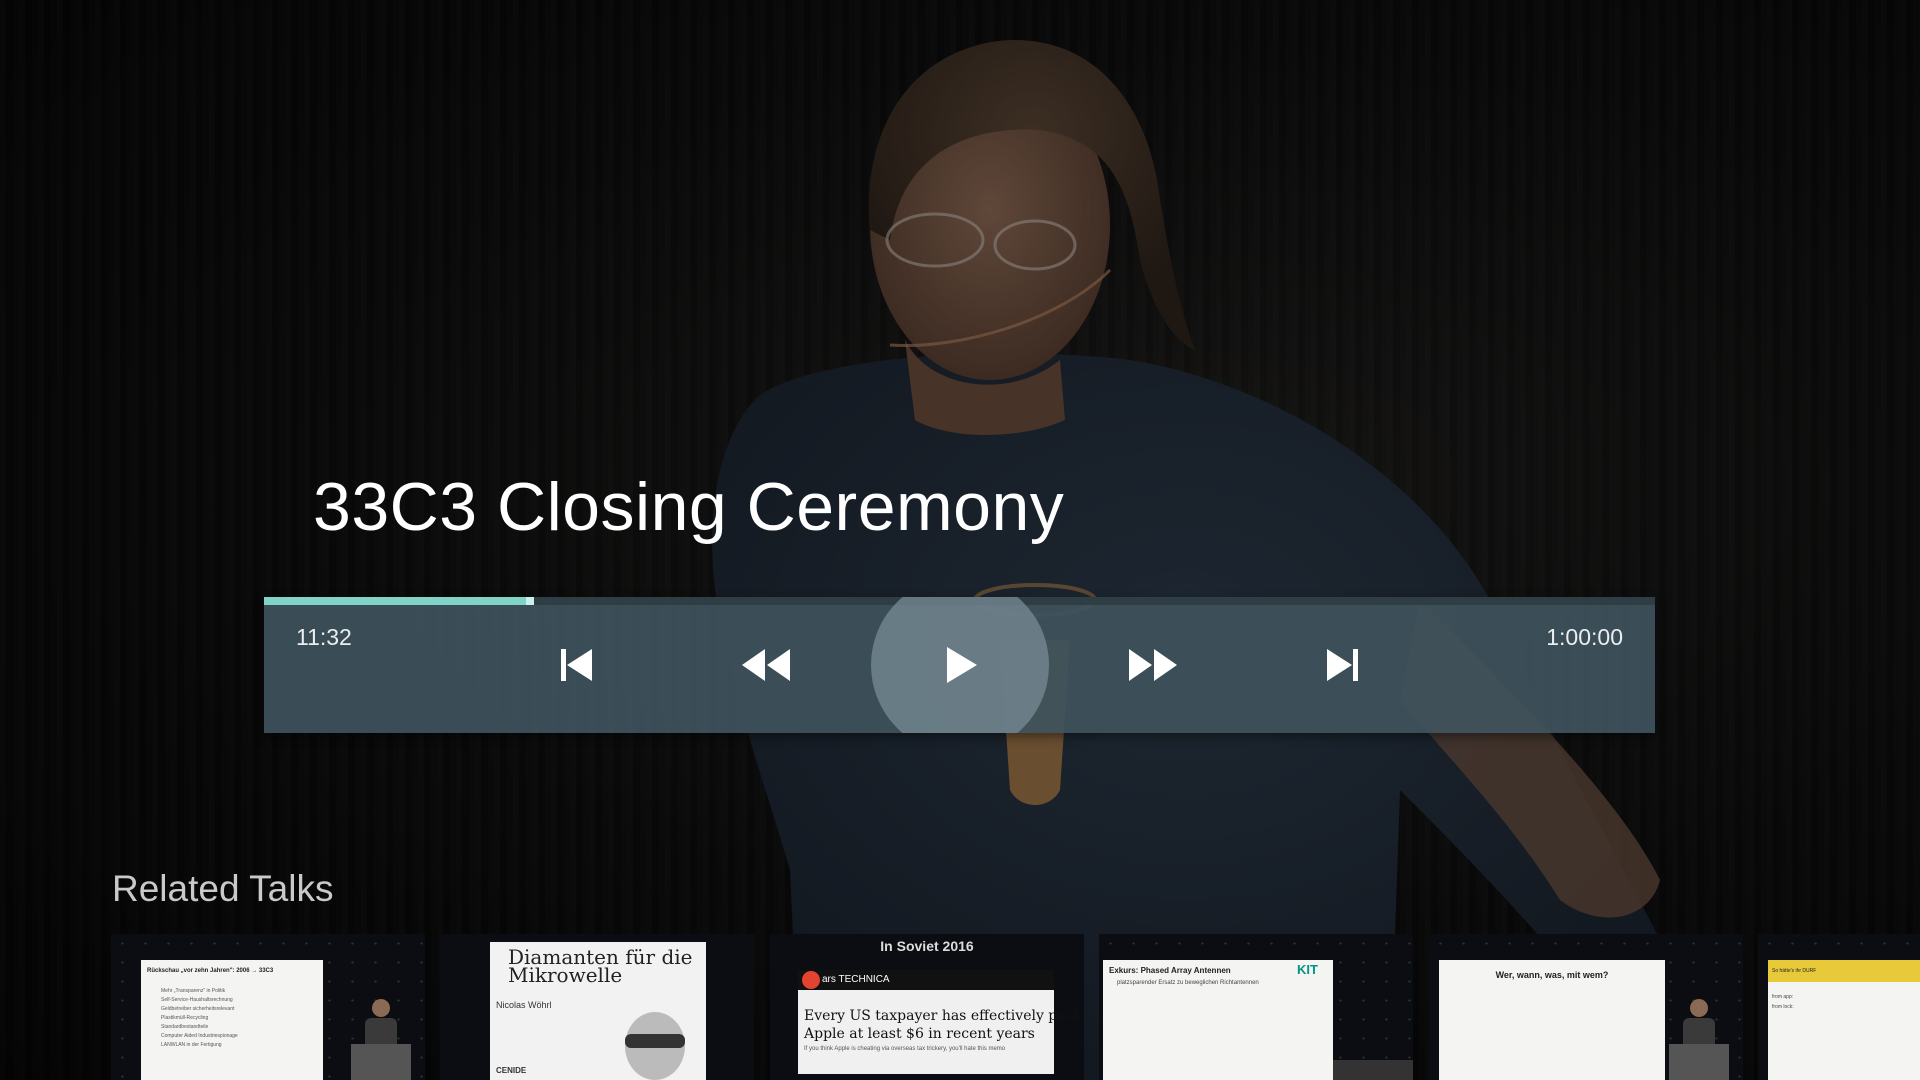 This screenshot has height=1080, width=1920. Describe the element at coordinates (1783, 1007) in the screenshot. I see `thumb-line: from lock:` at that location.